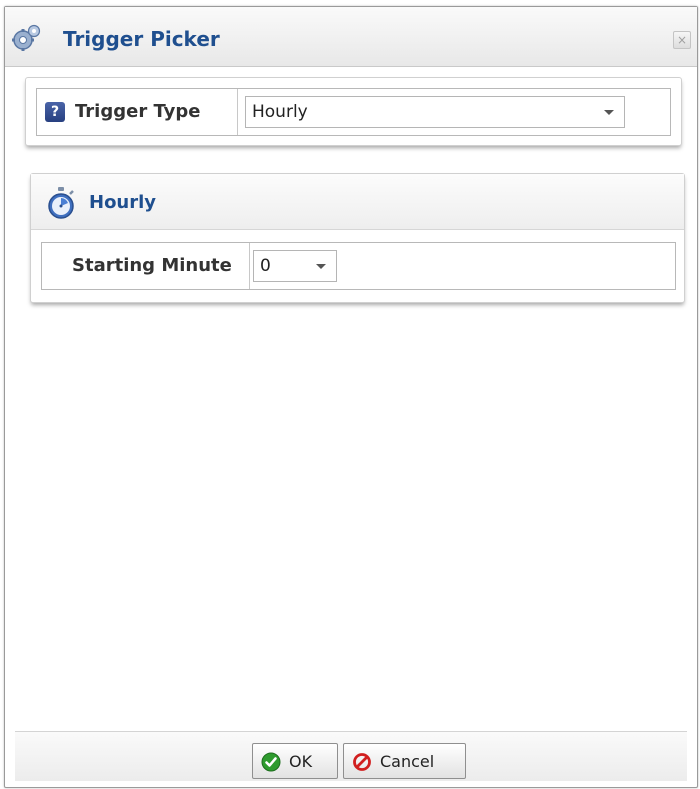  I want to click on starting-minute-select: 0, so click(295, 266).